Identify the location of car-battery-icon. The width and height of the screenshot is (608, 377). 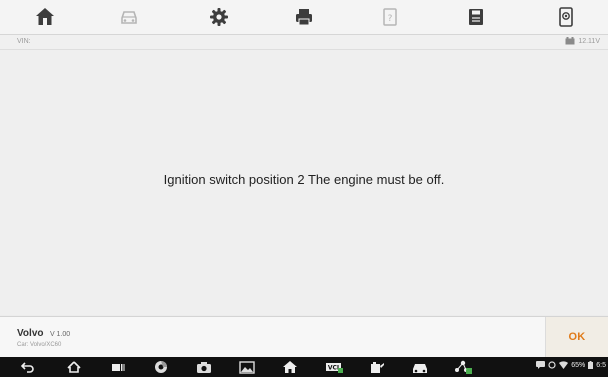
(570, 41).